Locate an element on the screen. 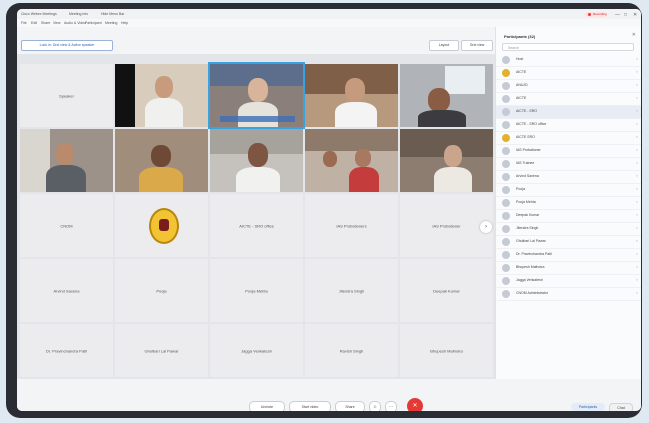 This screenshot has width=649, height=423. participant-list-name: Jagga Venkatesh is located at coordinates (529, 280).